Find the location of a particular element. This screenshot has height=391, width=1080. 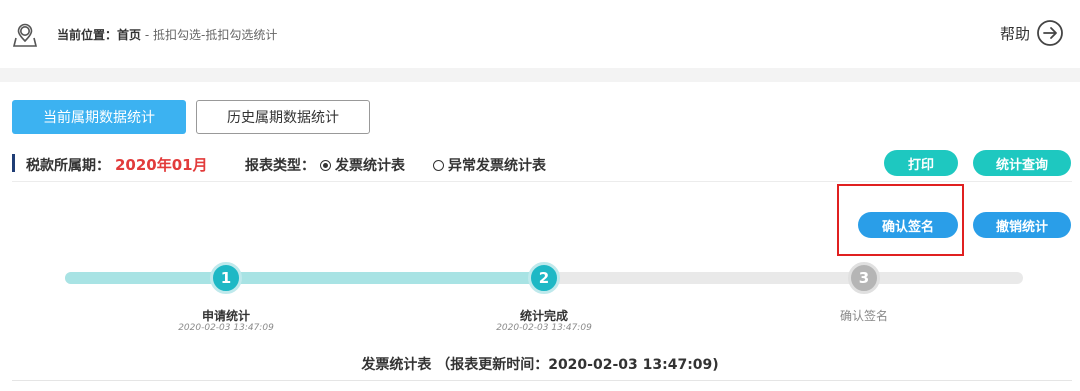

step-3-title: 确认签名 is located at coordinates (863, 316).